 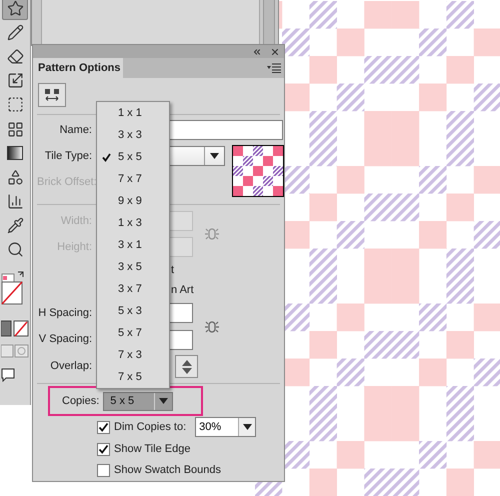 What do you see at coordinates (172, 270) in the screenshot?
I see `option-label: t` at bounding box center [172, 270].